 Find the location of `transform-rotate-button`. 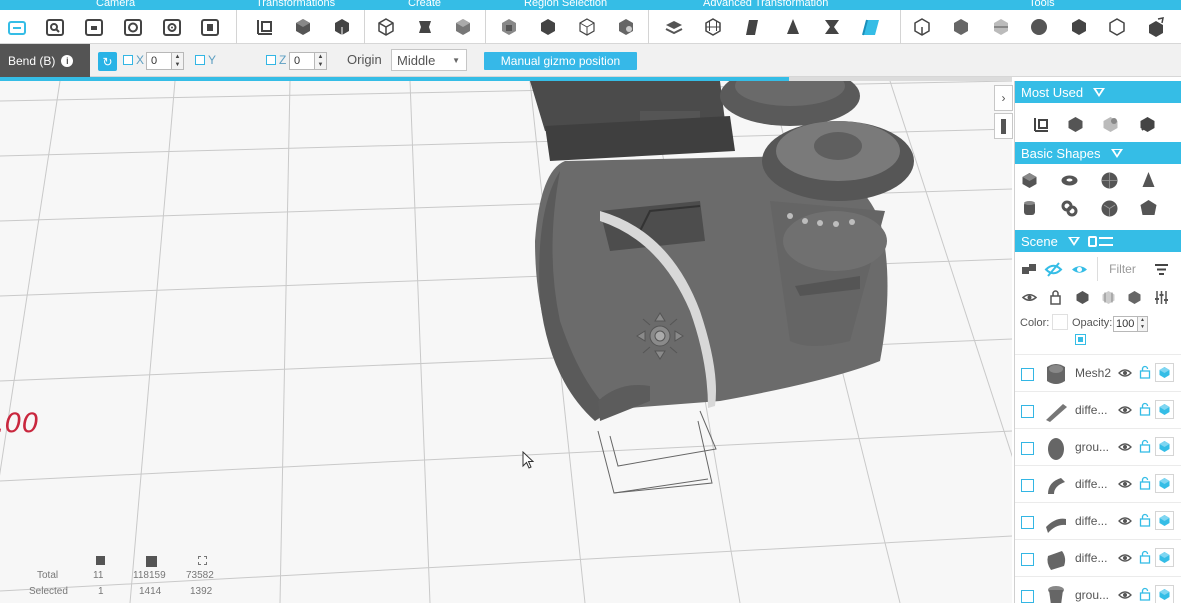

transform-rotate-button is located at coordinates (303, 27).